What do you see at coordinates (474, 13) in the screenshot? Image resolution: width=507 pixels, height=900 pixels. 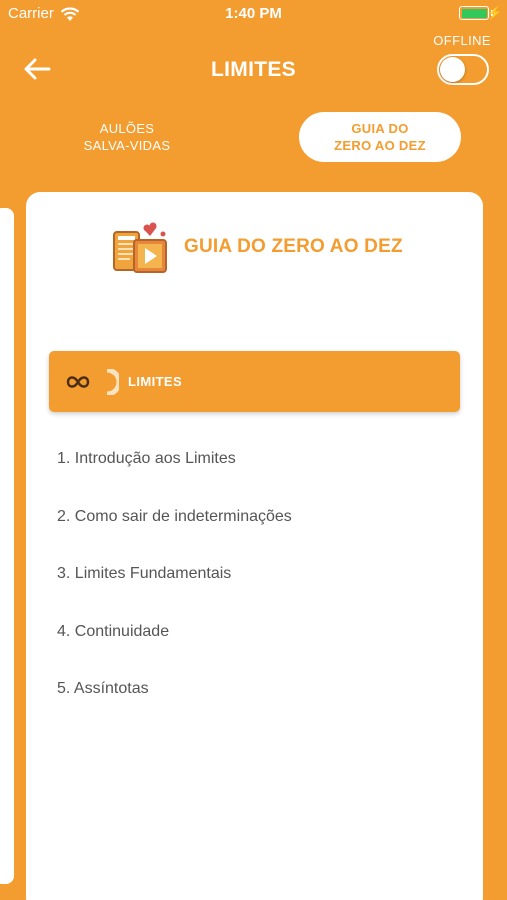 I see `battery-icon` at bounding box center [474, 13].